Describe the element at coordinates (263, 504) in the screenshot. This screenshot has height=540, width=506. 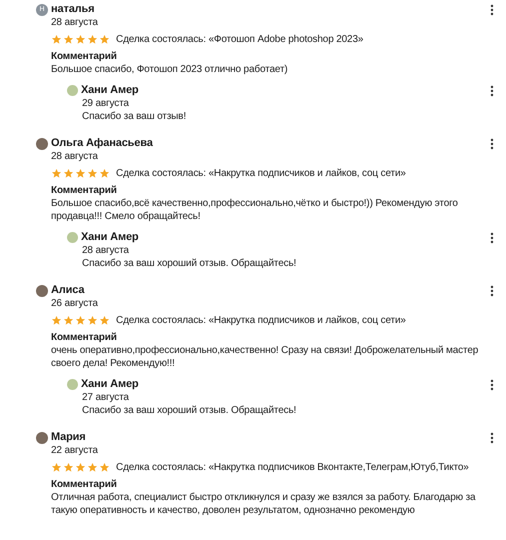
I see `comment-text: Отличная работа, специалист быстро откликнулся и сразу же взялся за работу. Благодарю за такую оперативность и качество, доволен результатом, однозначно рекомендую` at that location.